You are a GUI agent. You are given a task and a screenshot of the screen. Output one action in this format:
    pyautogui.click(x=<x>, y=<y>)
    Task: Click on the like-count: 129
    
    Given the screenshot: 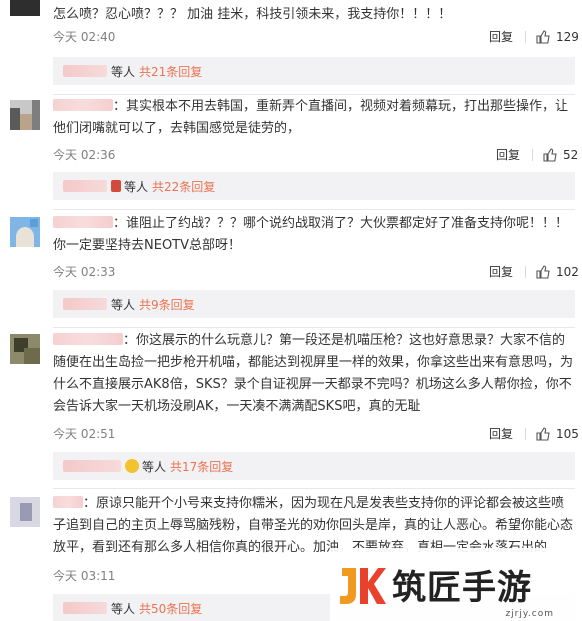 What is the action you would take?
    pyautogui.click(x=567, y=36)
    